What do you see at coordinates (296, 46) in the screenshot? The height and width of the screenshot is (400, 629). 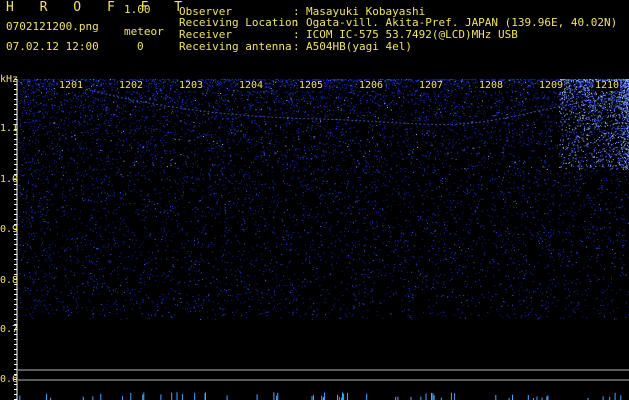 I see `info-sep: :` at bounding box center [296, 46].